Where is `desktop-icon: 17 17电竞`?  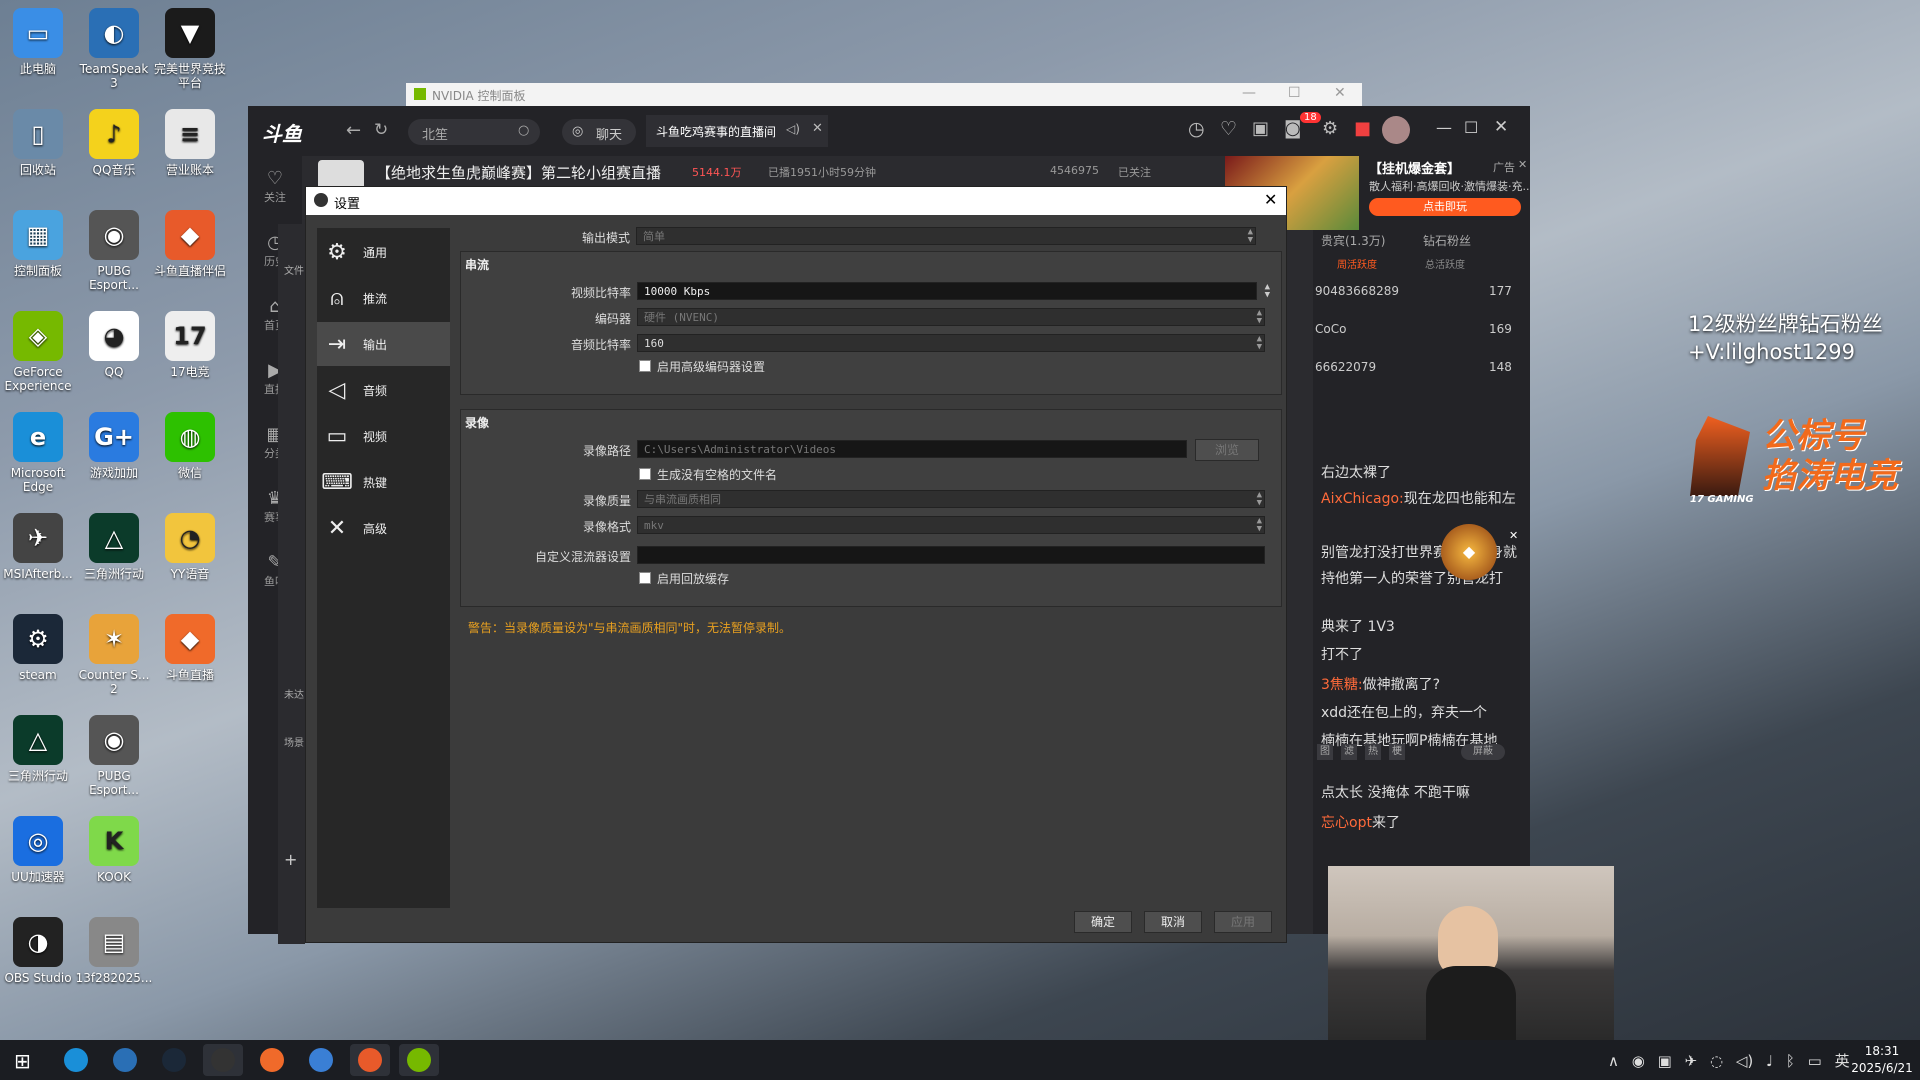 desktop-icon: 17 17电竞 is located at coordinates (190, 345).